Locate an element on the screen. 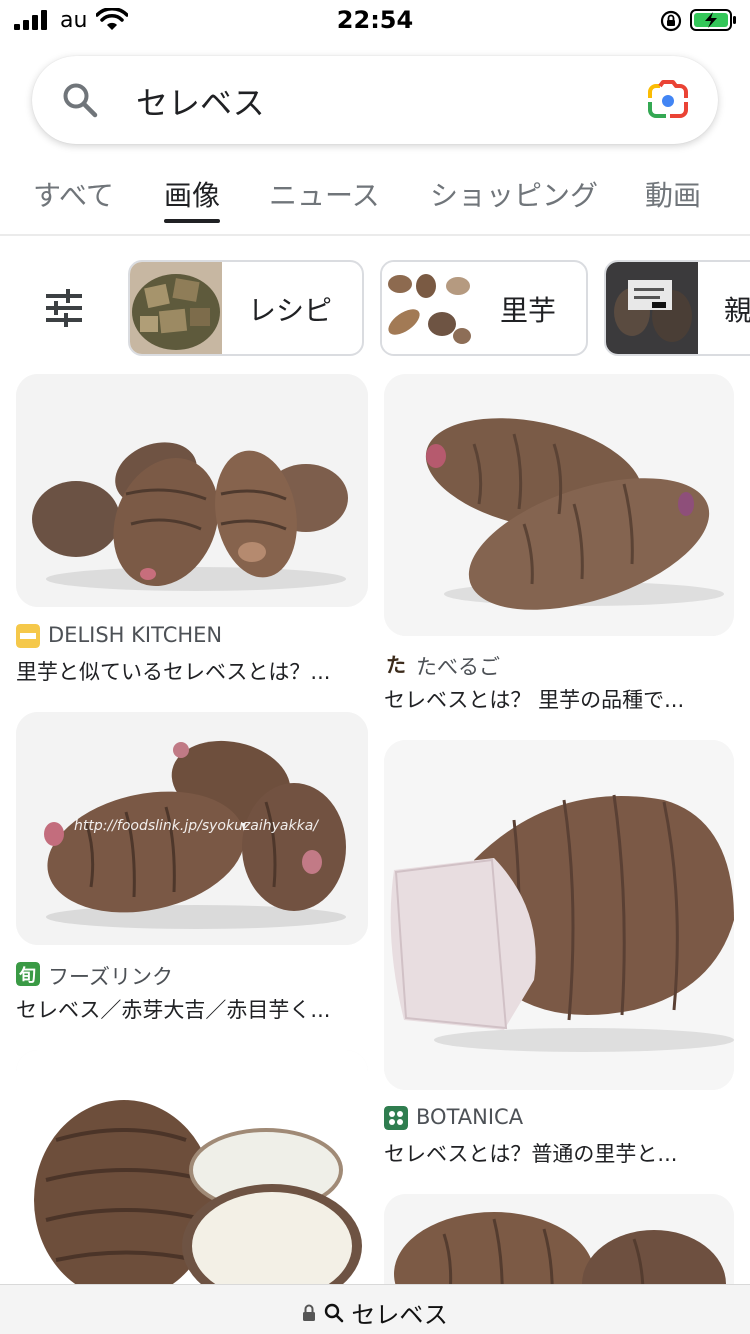  active-tab-indicator is located at coordinates (192, 221).